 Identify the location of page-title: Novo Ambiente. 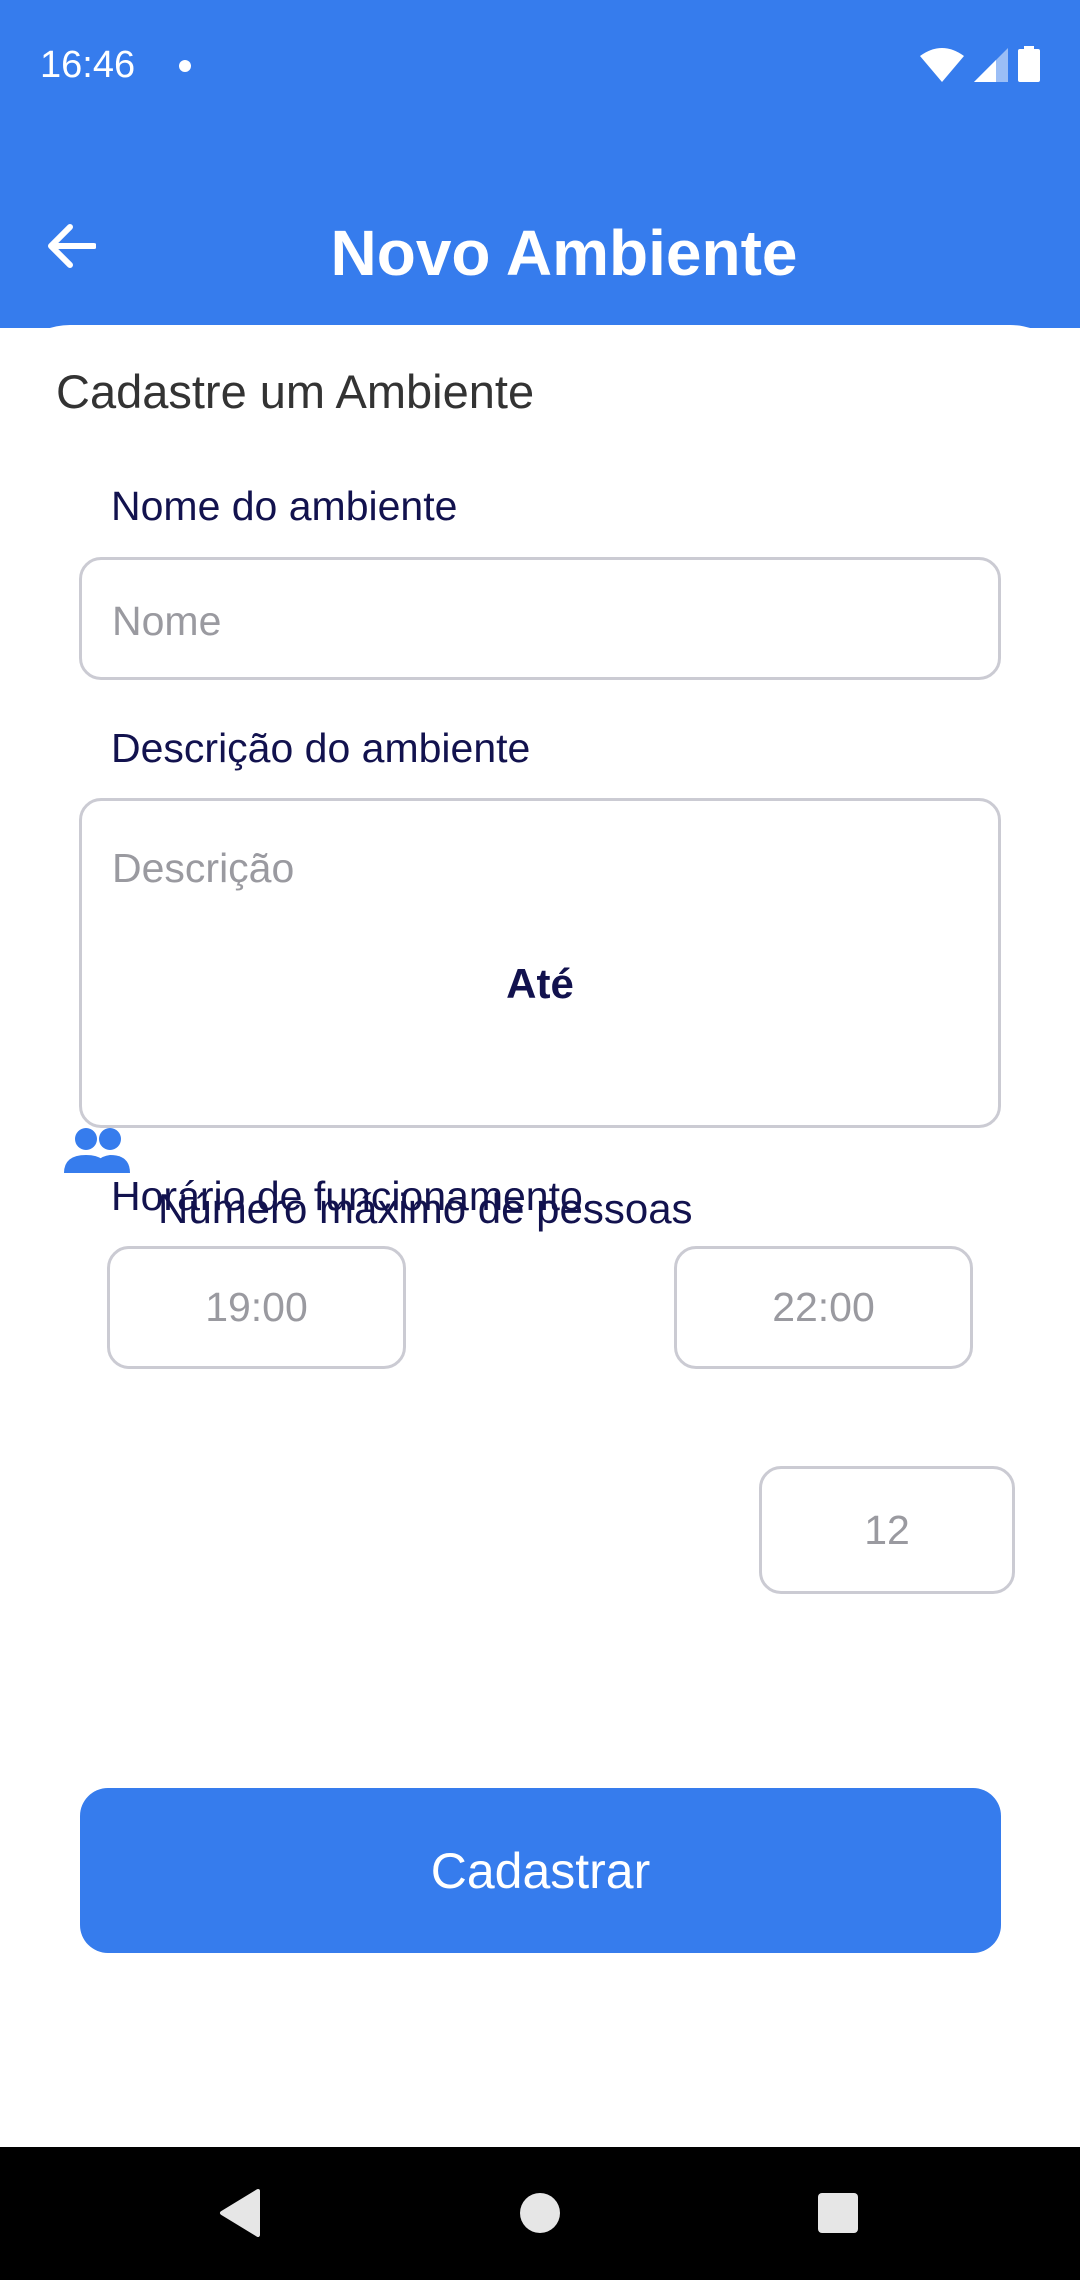
(564, 253).